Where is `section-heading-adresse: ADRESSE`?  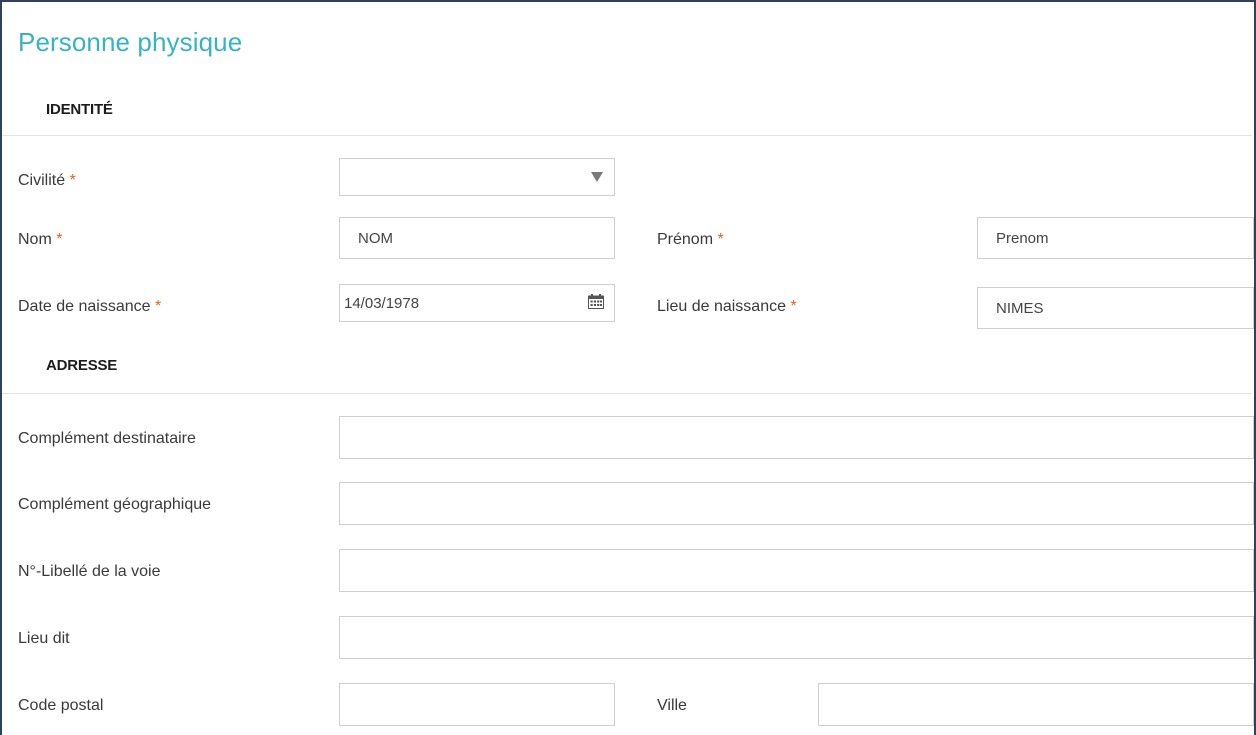
section-heading-adresse: ADRESSE is located at coordinates (82, 365).